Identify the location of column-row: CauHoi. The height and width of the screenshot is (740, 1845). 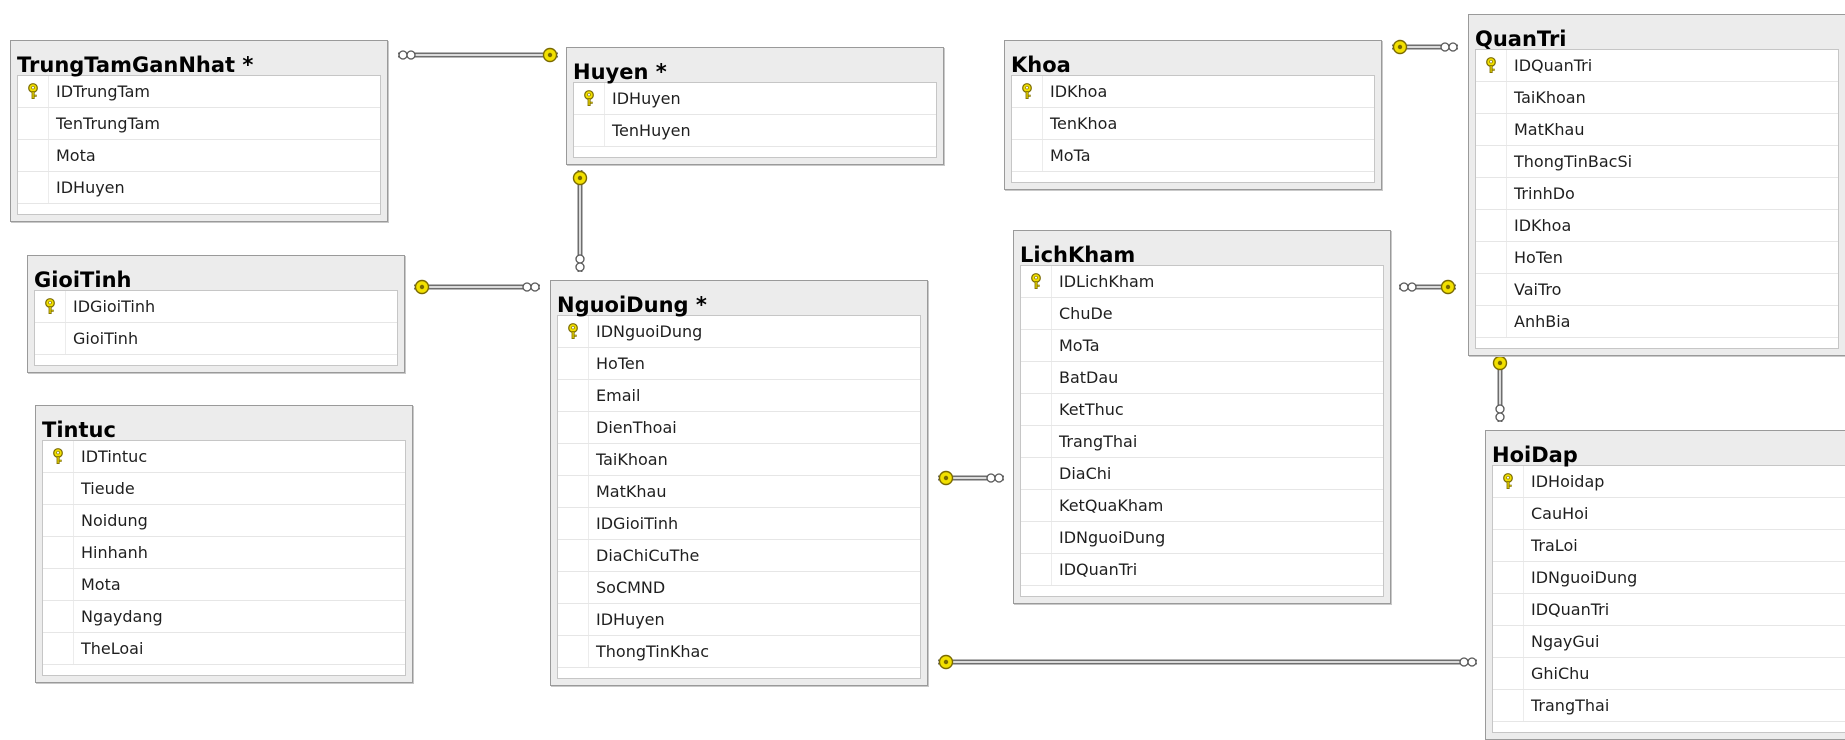
(1669, 514).